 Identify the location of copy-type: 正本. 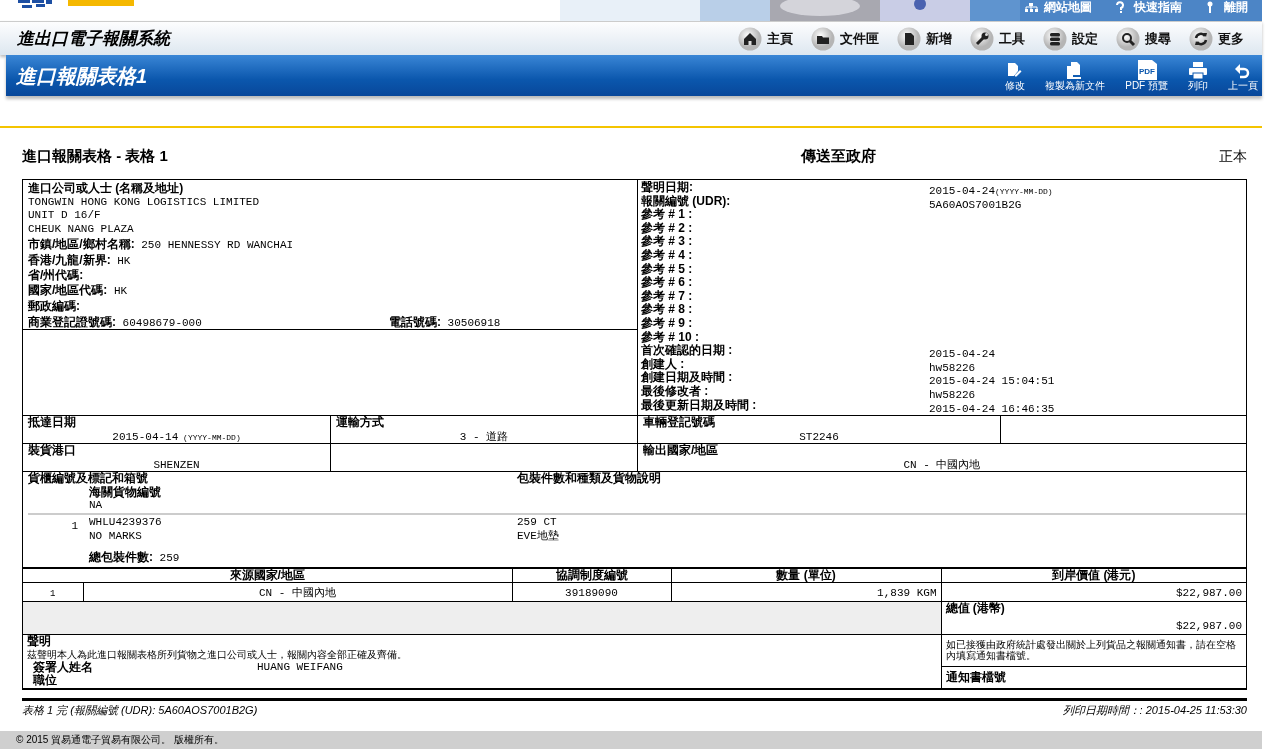
(1233, 156).